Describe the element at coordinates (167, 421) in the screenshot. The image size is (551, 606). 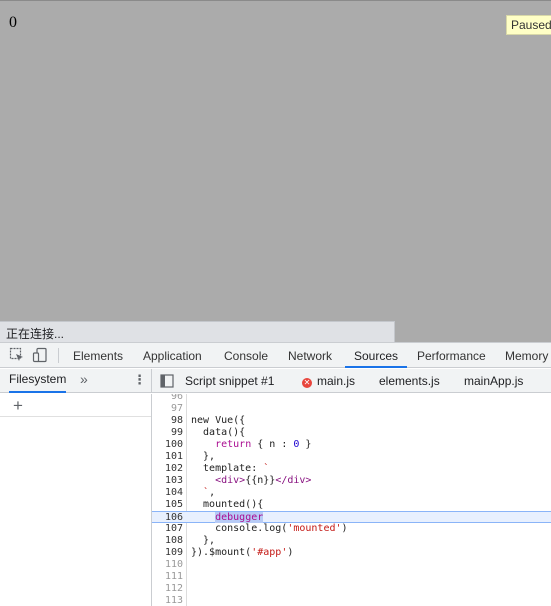
I see `line-number: 98` at that location.